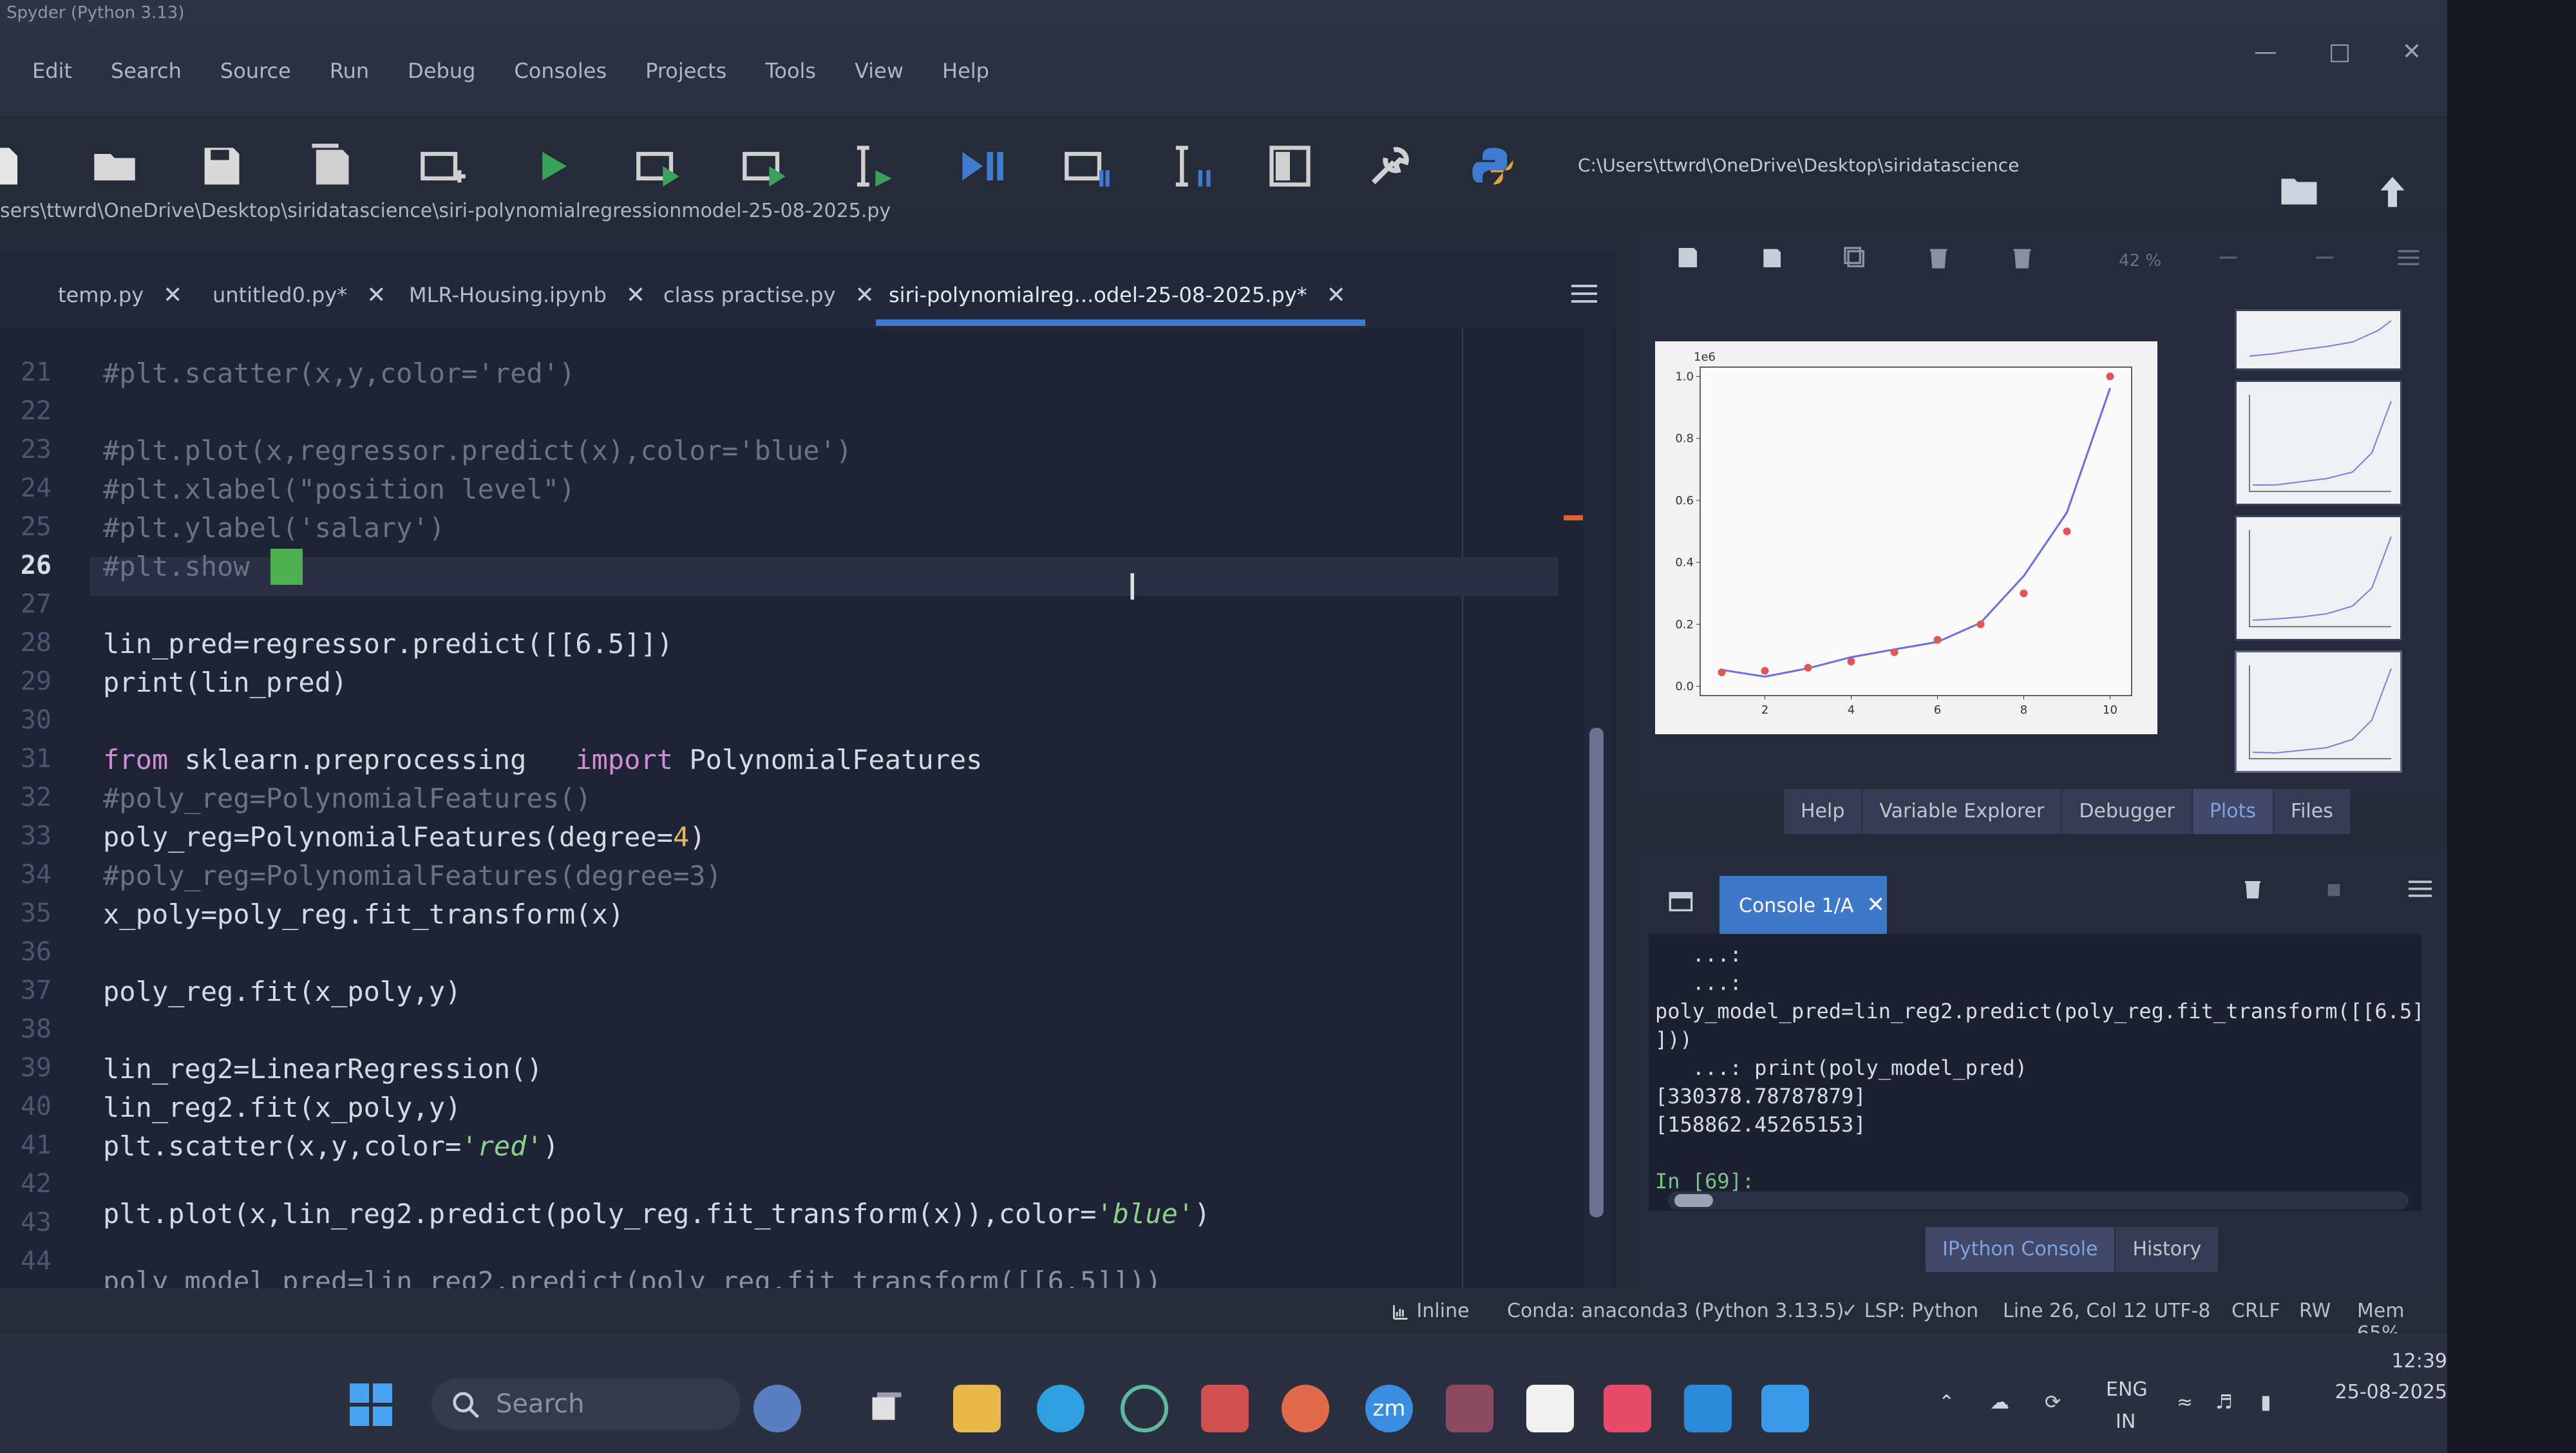  I want to click on code-line-34: #poly_reg=PolynomialFeatures(degree=3), so click(413, 875).